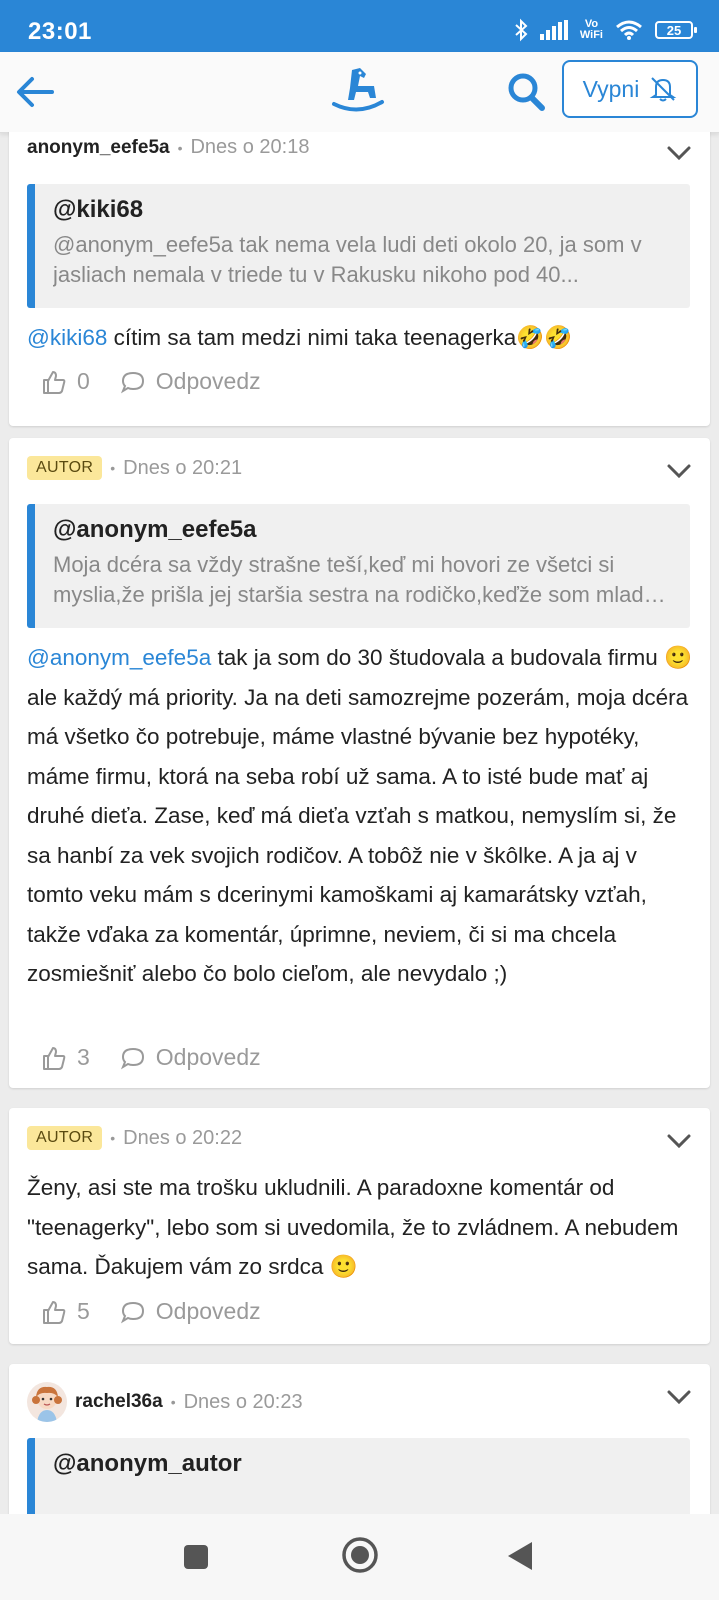  I want to click on comment-actions: 0 Odpovedz, so click(151, 381).